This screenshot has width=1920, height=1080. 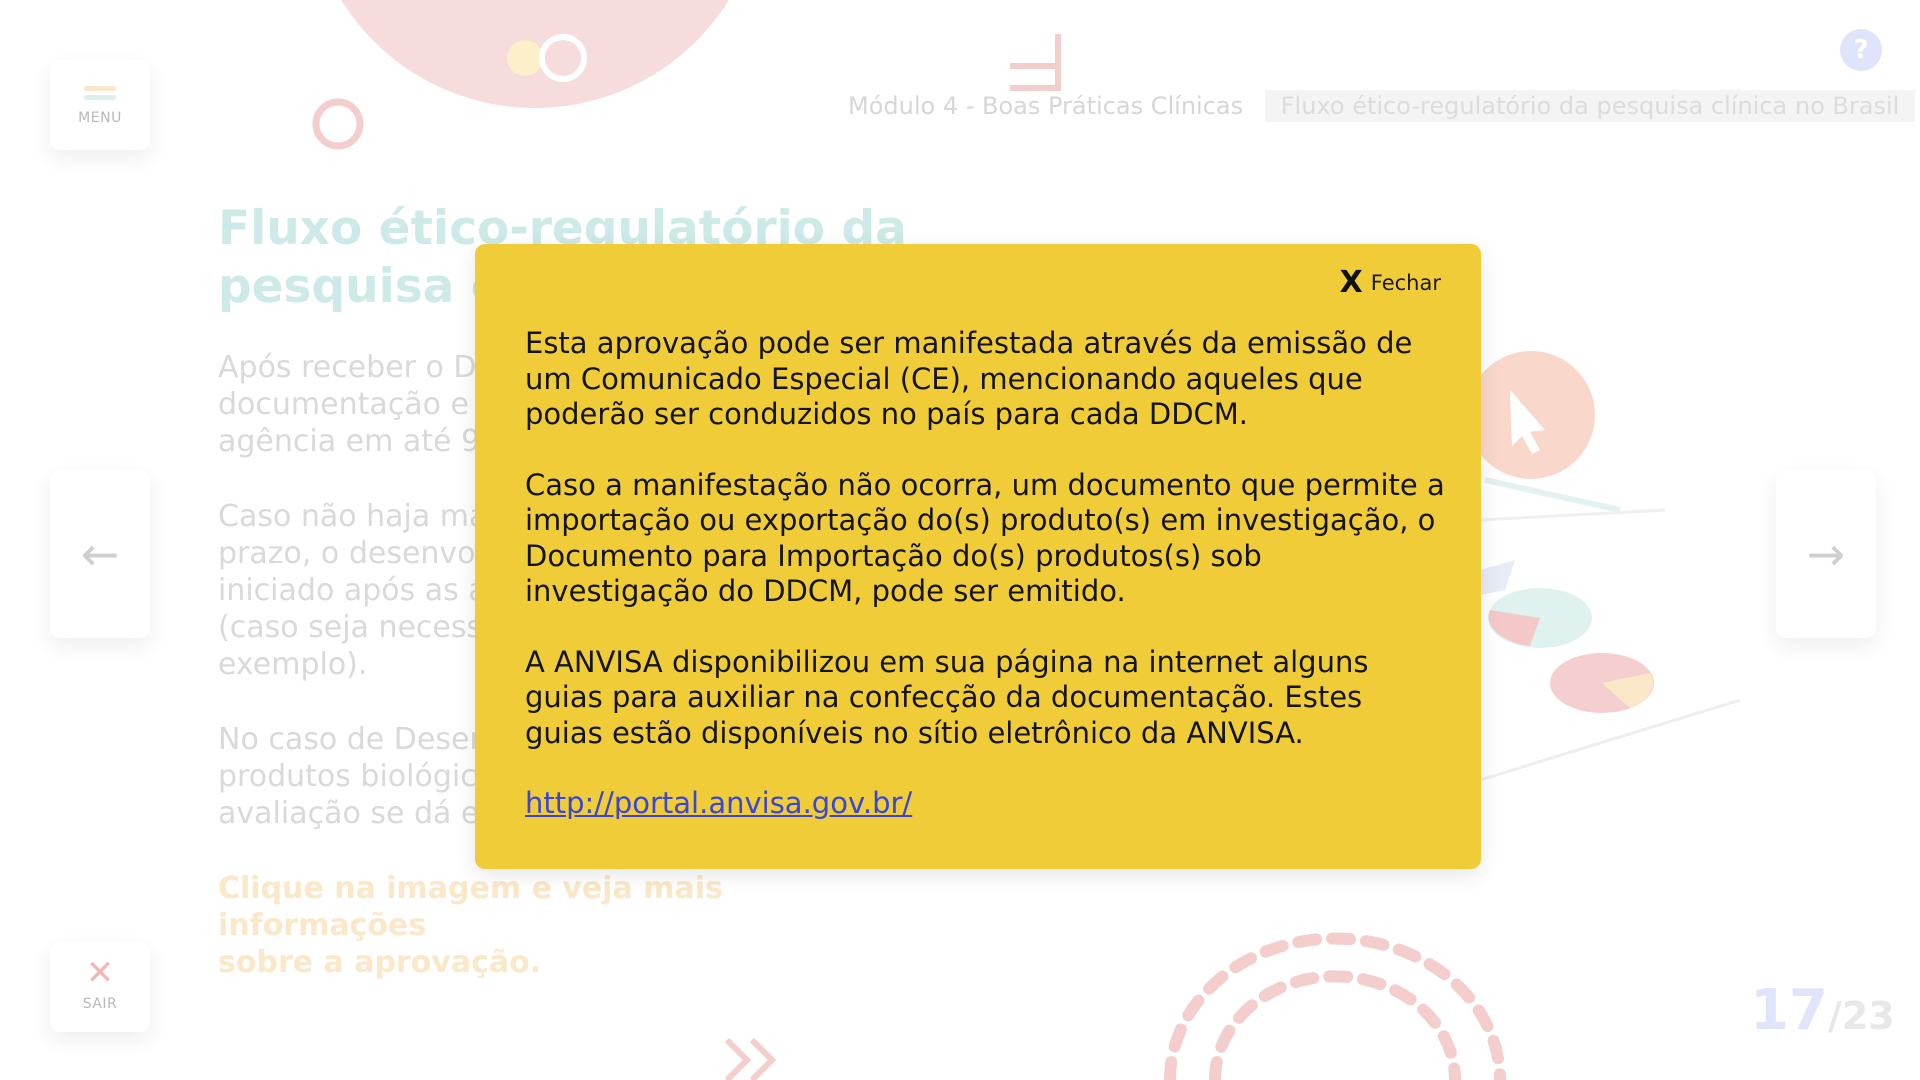 What do you see at coordinates (100, 973) in the screenshot?
I see `close-icon: ✕` at bounding box center [100, 973].